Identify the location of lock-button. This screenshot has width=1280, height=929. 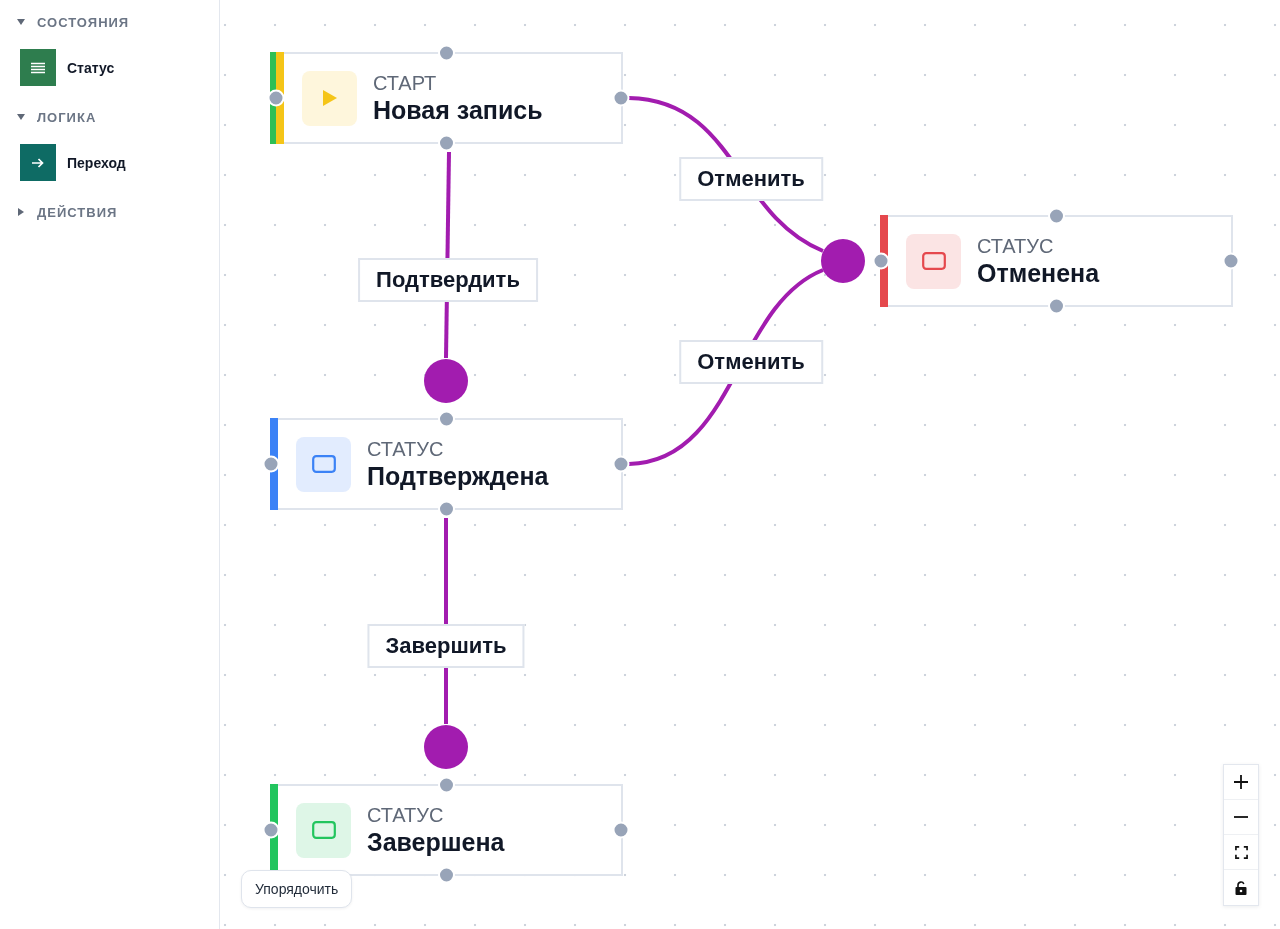
(1241, 887).